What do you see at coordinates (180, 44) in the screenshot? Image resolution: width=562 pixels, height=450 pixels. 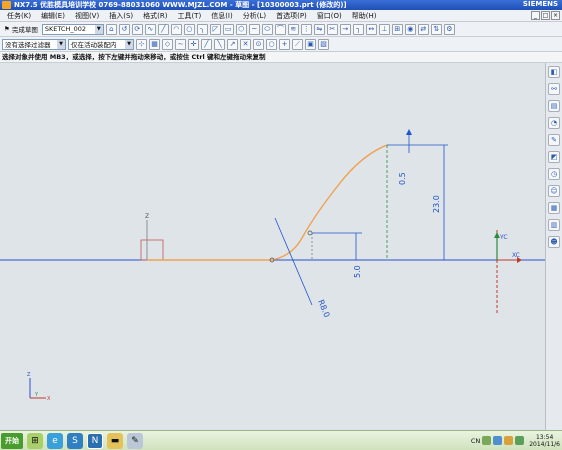 I see `curve-rule-icon: ∼` at bounding box center [180, 44].